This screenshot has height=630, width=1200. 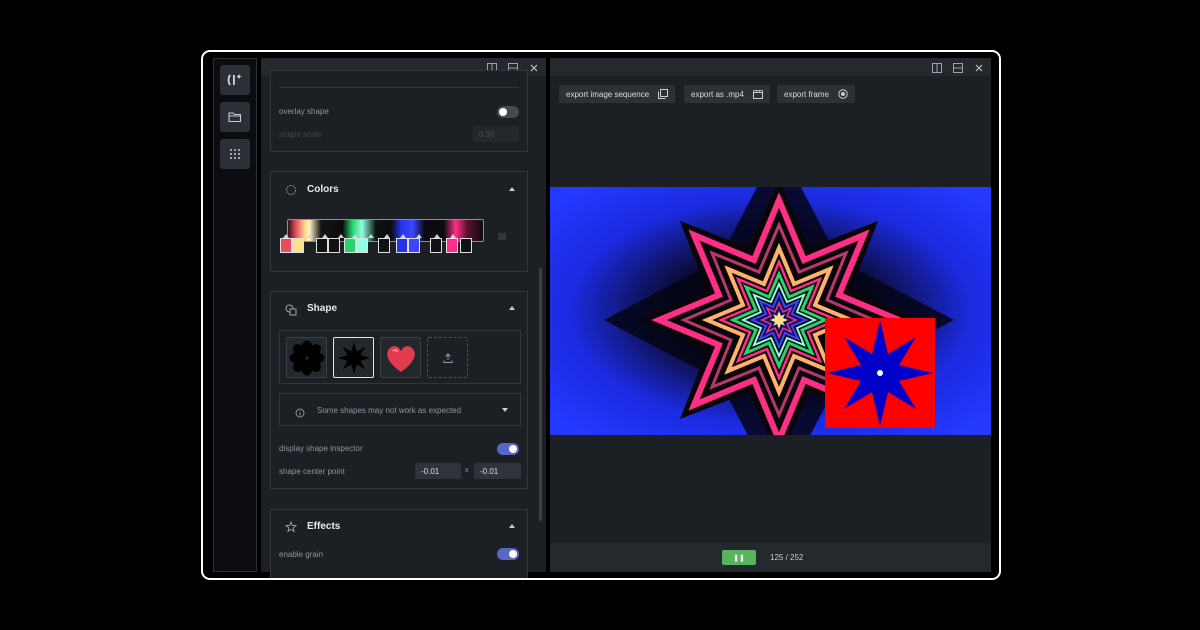 What do you see at coordinates (727, 94) in the screenshot?
I see `export-mp4-button: export as .mp4` at bounding box center [727, 94].